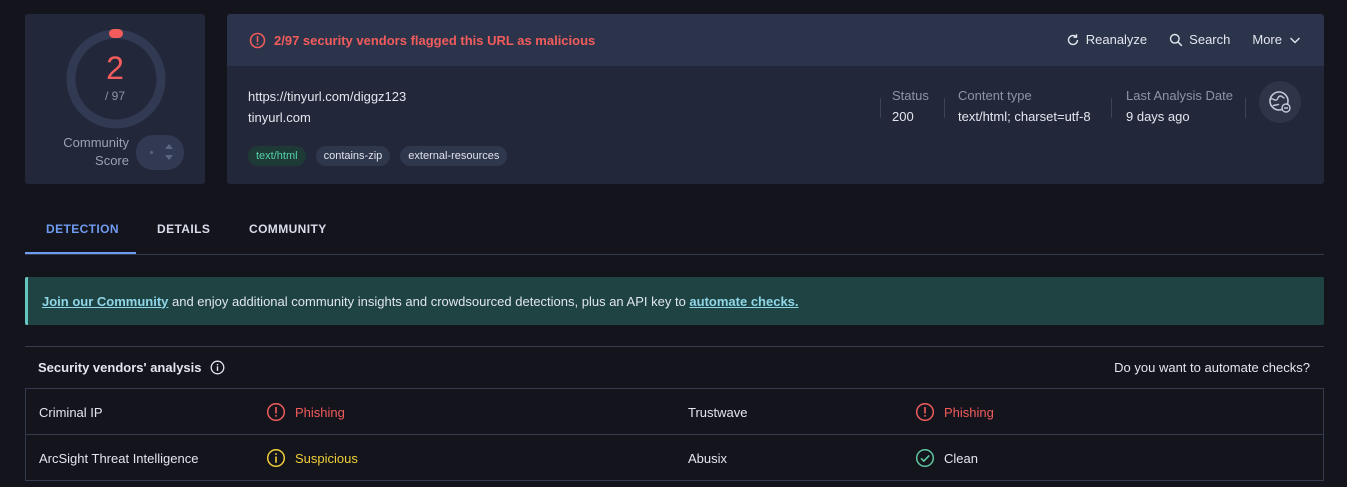  Describe the element at coordinates (160, 152) in the screenshot. I see `community-vote-control` at that location.